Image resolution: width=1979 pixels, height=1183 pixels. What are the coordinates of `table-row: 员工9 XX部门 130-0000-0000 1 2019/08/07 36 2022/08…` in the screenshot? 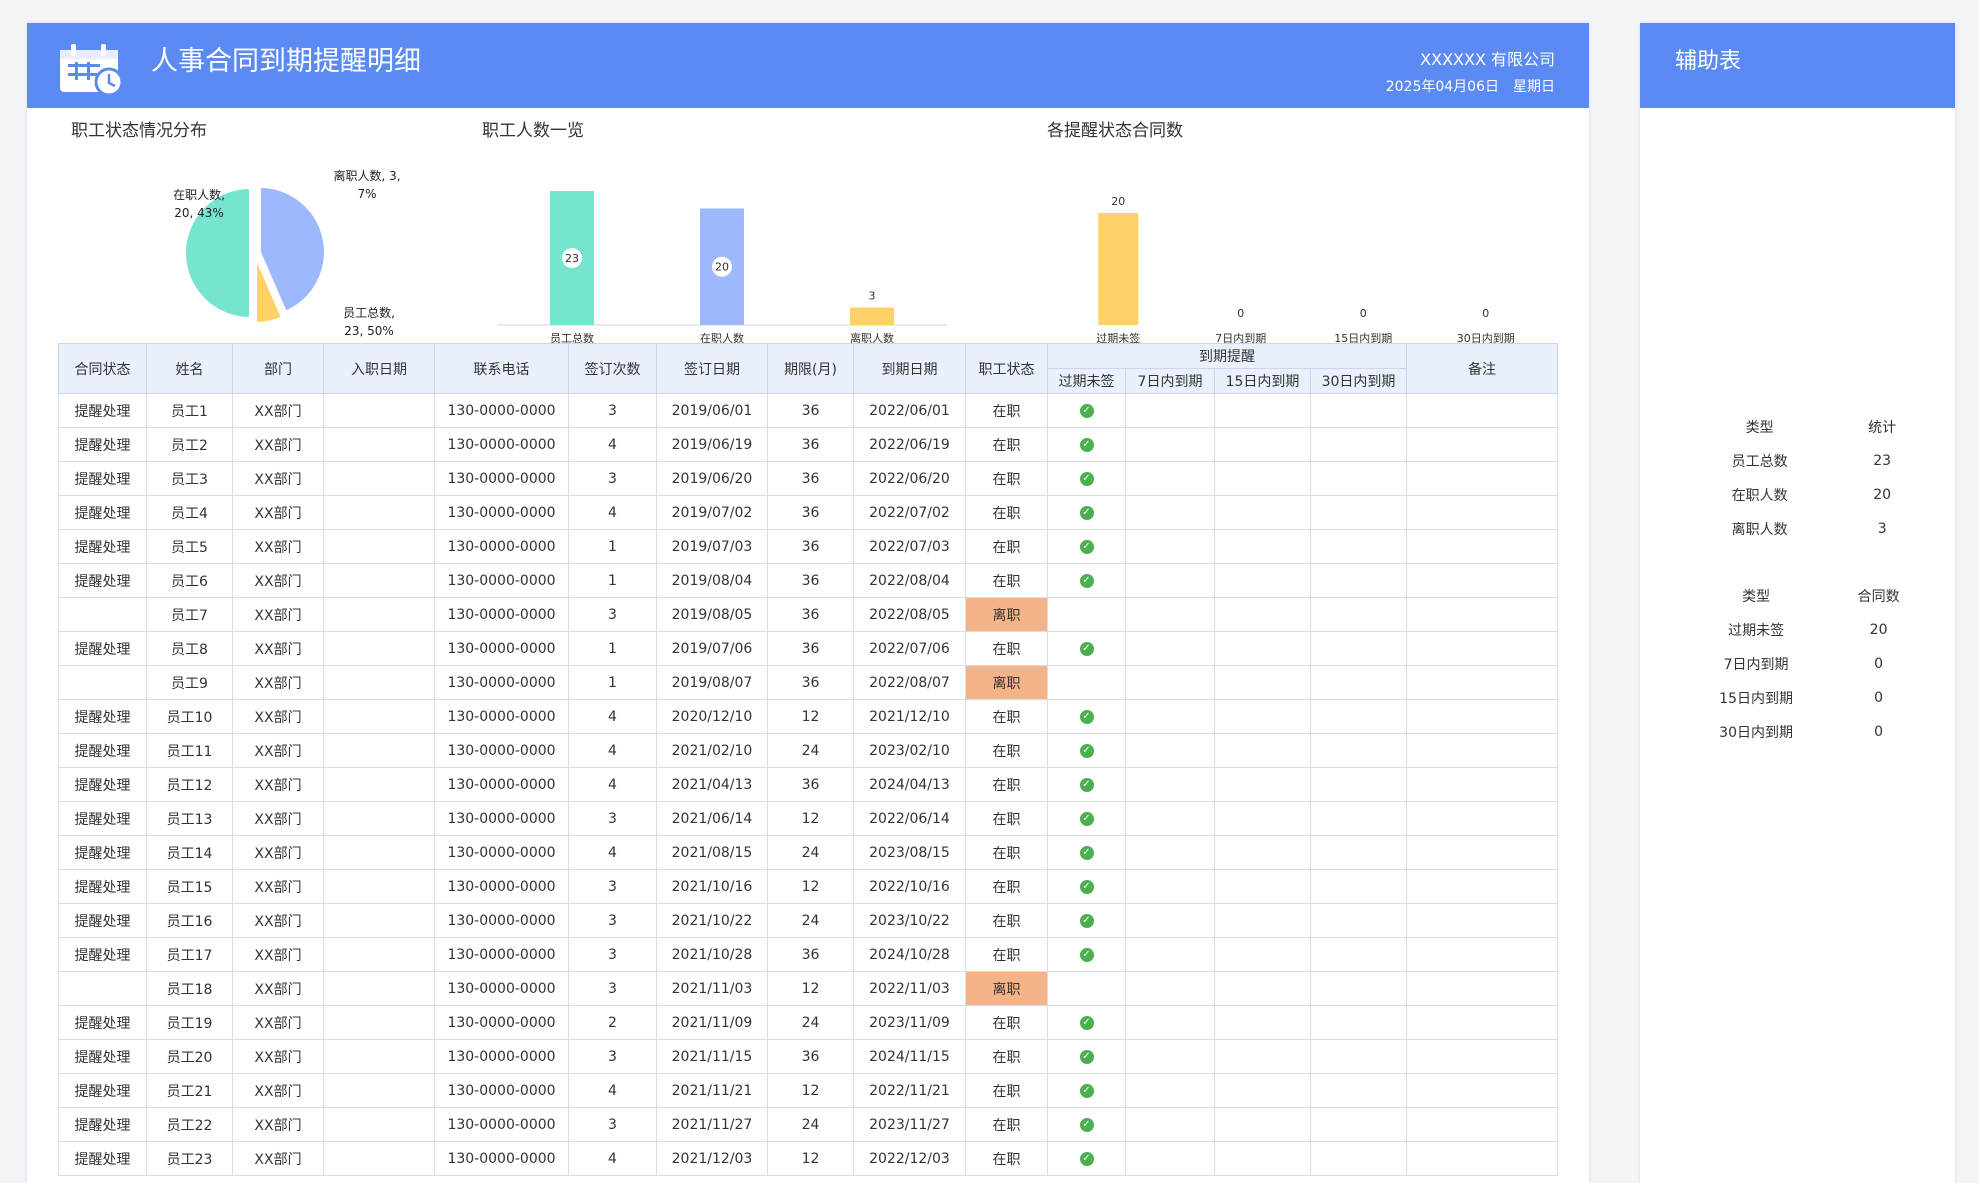 It's located at (808, 682).